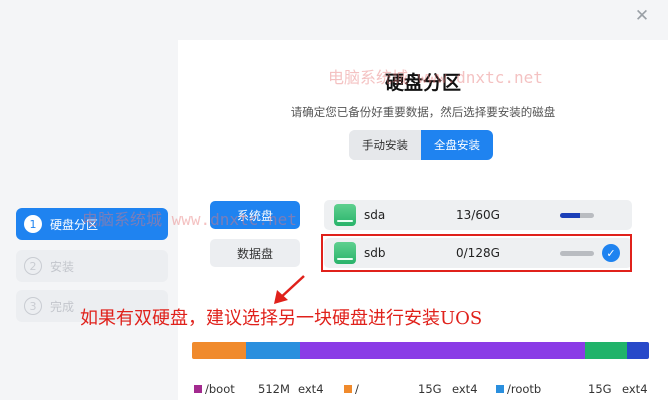  Describe the element at coordinates (220, 389) in the screenshot. I see `legend-mount: /boot` at that location.